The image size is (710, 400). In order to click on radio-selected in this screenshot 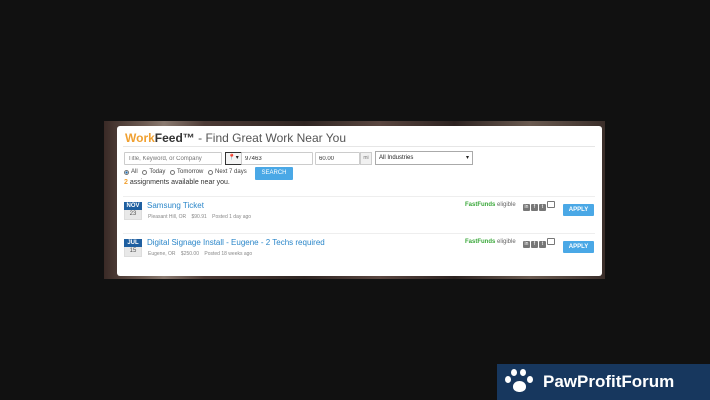, I will do `click(126, 172)`.